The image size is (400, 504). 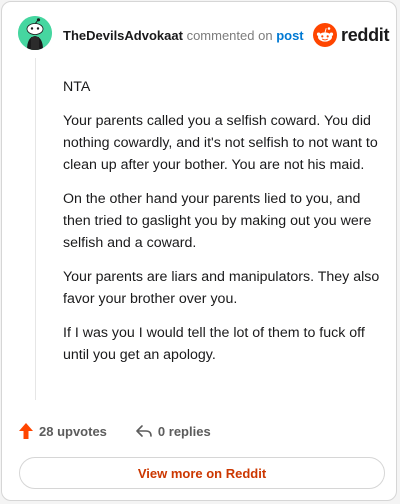 I want to click on upvote-button: 28 upvotes, so click(x=62, y=431).